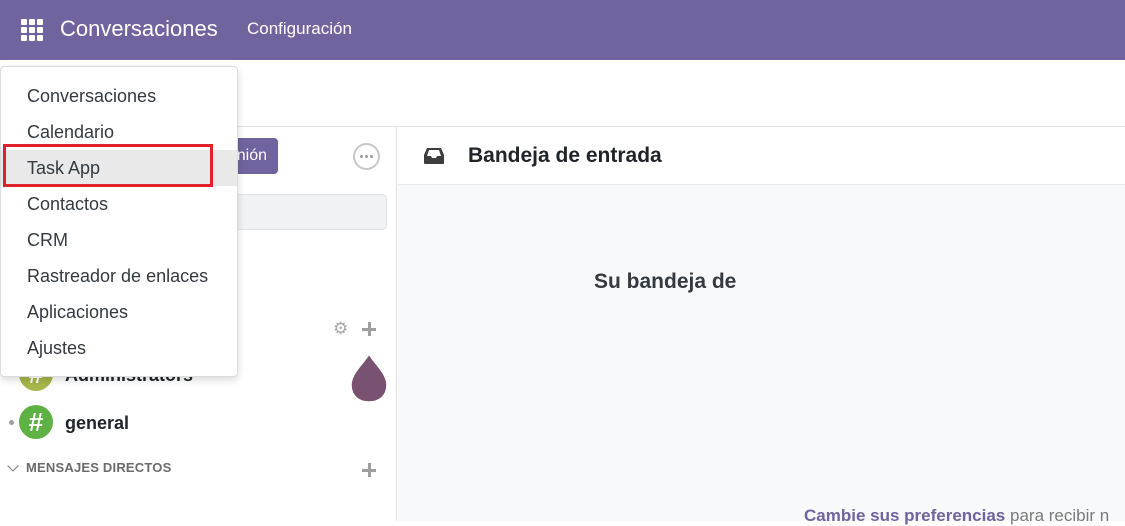 The height and width of the screenshot is (526, 1125). Describe the element at coordinates (341, 328) in the screenshot. I see `gear-icon: ⚙` at that location.